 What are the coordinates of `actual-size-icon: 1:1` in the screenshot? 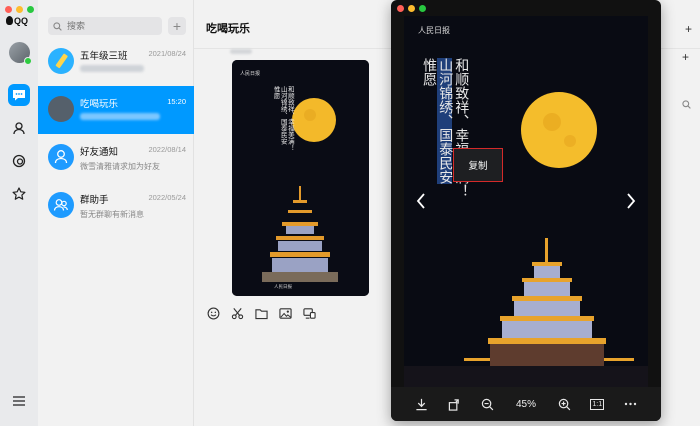 It's located at (597, 404).